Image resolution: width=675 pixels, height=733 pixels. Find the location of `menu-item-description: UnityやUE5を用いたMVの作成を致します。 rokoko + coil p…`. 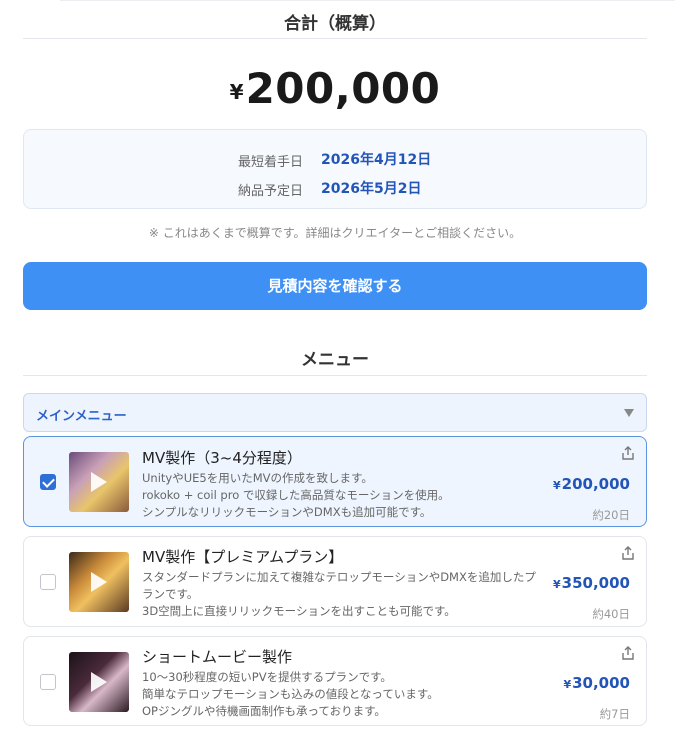

menu-item-description: UnityやUE5を用いたMVの作成を致します。 rokoko + coil p… is located at coordinates (352, 495).